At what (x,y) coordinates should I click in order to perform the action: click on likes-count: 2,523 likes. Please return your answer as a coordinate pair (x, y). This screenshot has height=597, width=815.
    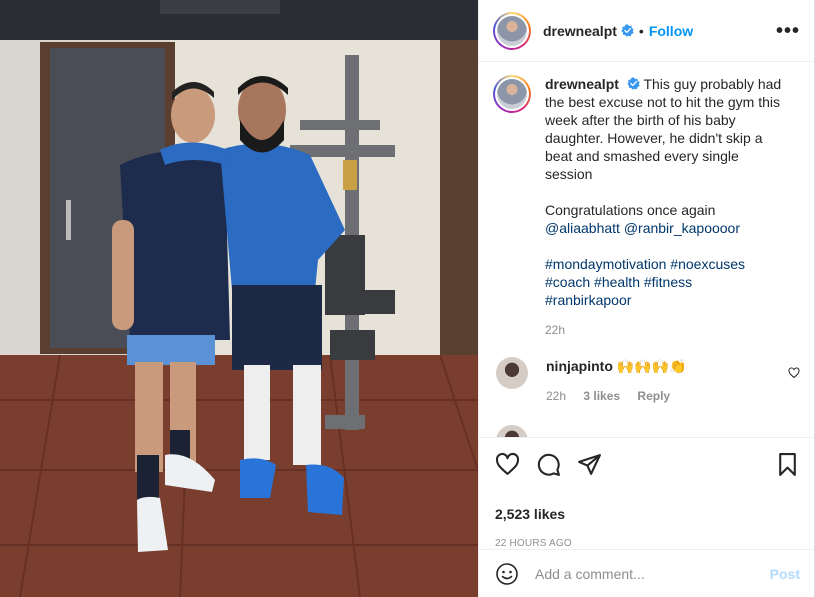
    Looking at the image, I should click on (647, 514).